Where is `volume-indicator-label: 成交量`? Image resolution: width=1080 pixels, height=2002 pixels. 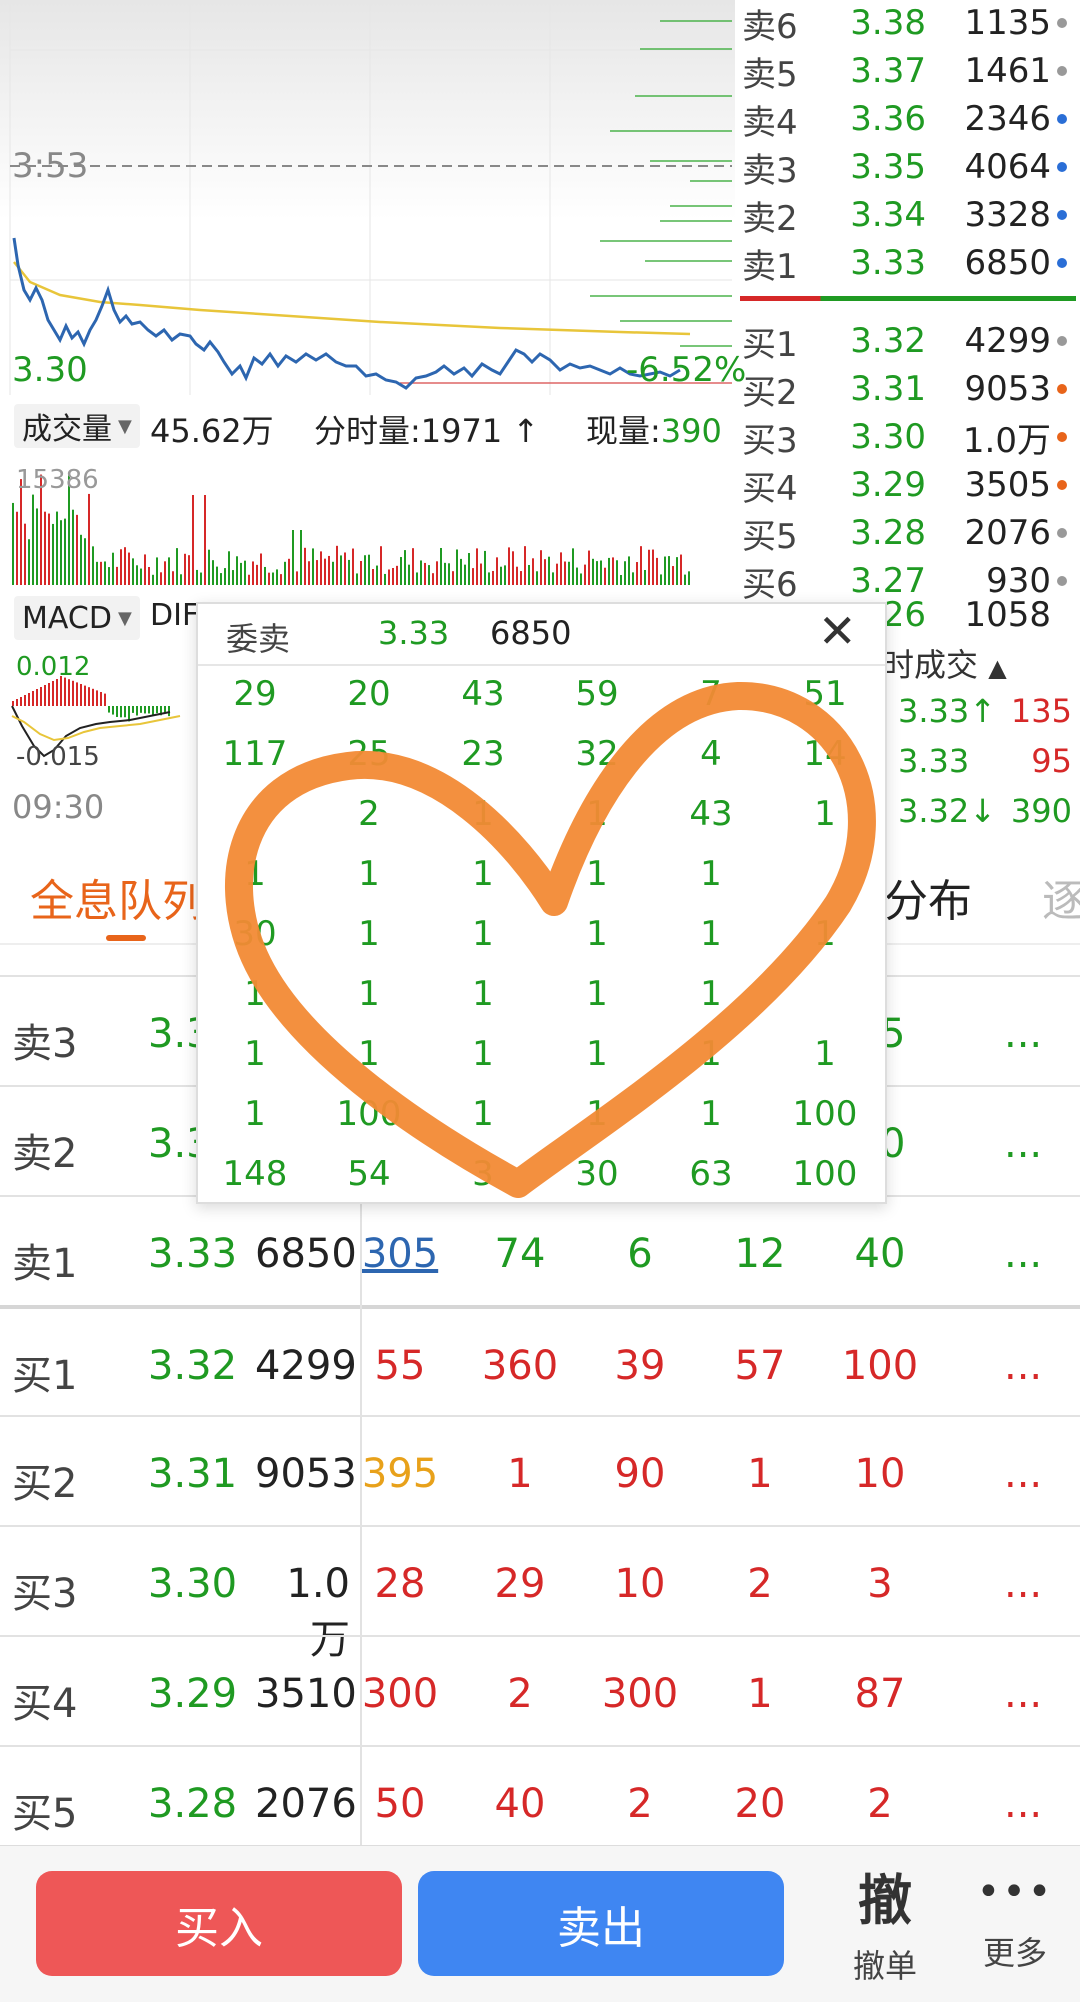 volume-indicator-label: 成交量 is located at coordinates (67, 429).